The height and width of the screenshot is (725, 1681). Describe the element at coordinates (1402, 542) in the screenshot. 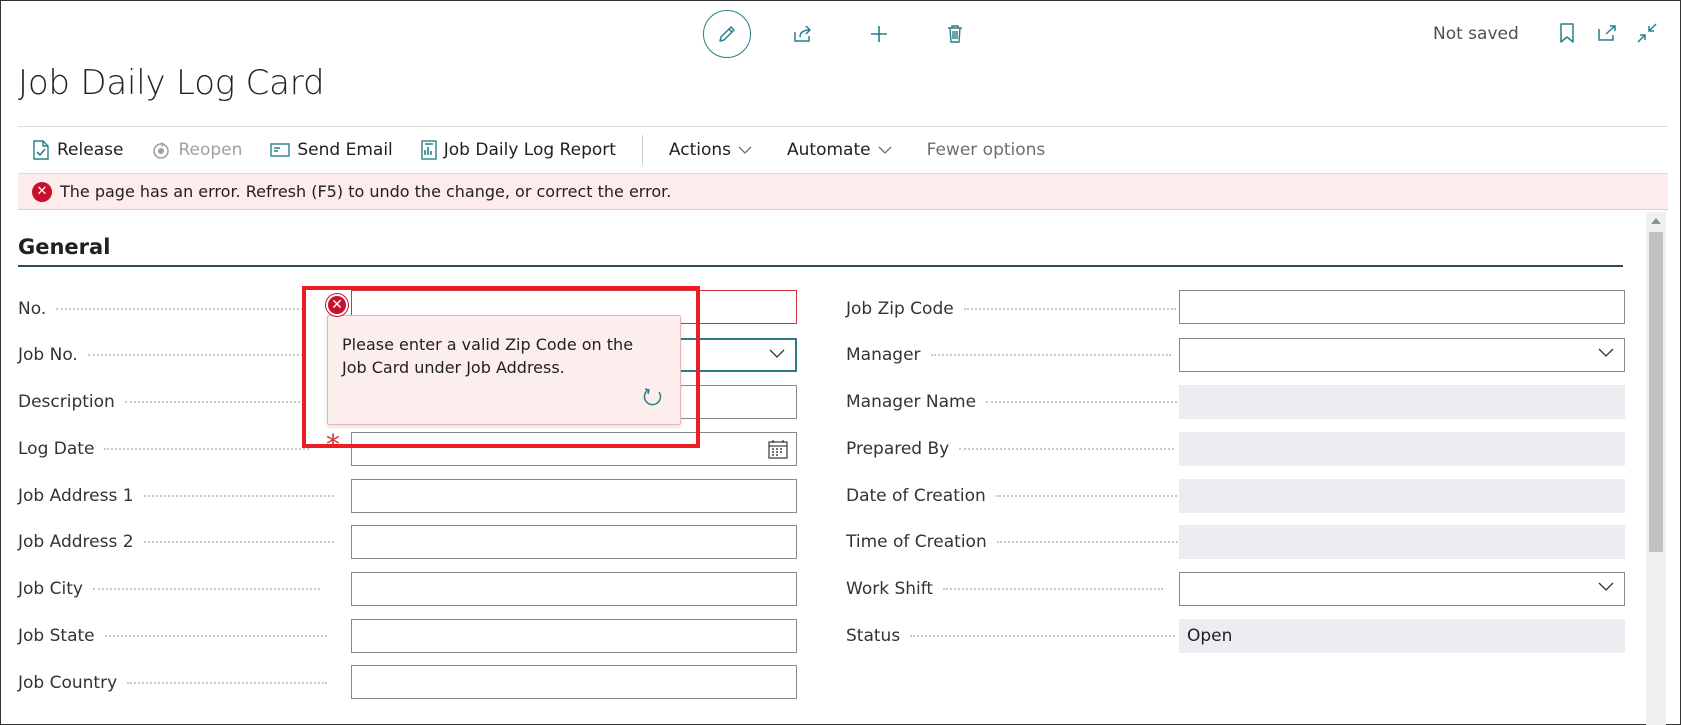

I see `time-of-creation-field` at that location.